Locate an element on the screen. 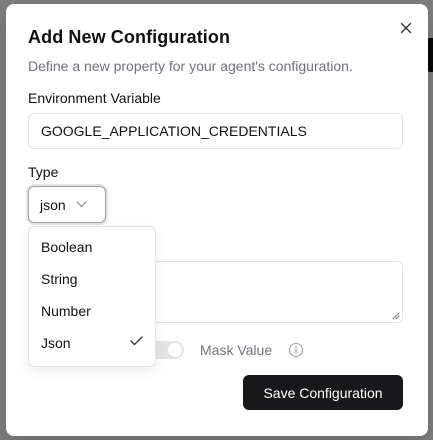  type-option-label: String is located at coordinates (59, 279).